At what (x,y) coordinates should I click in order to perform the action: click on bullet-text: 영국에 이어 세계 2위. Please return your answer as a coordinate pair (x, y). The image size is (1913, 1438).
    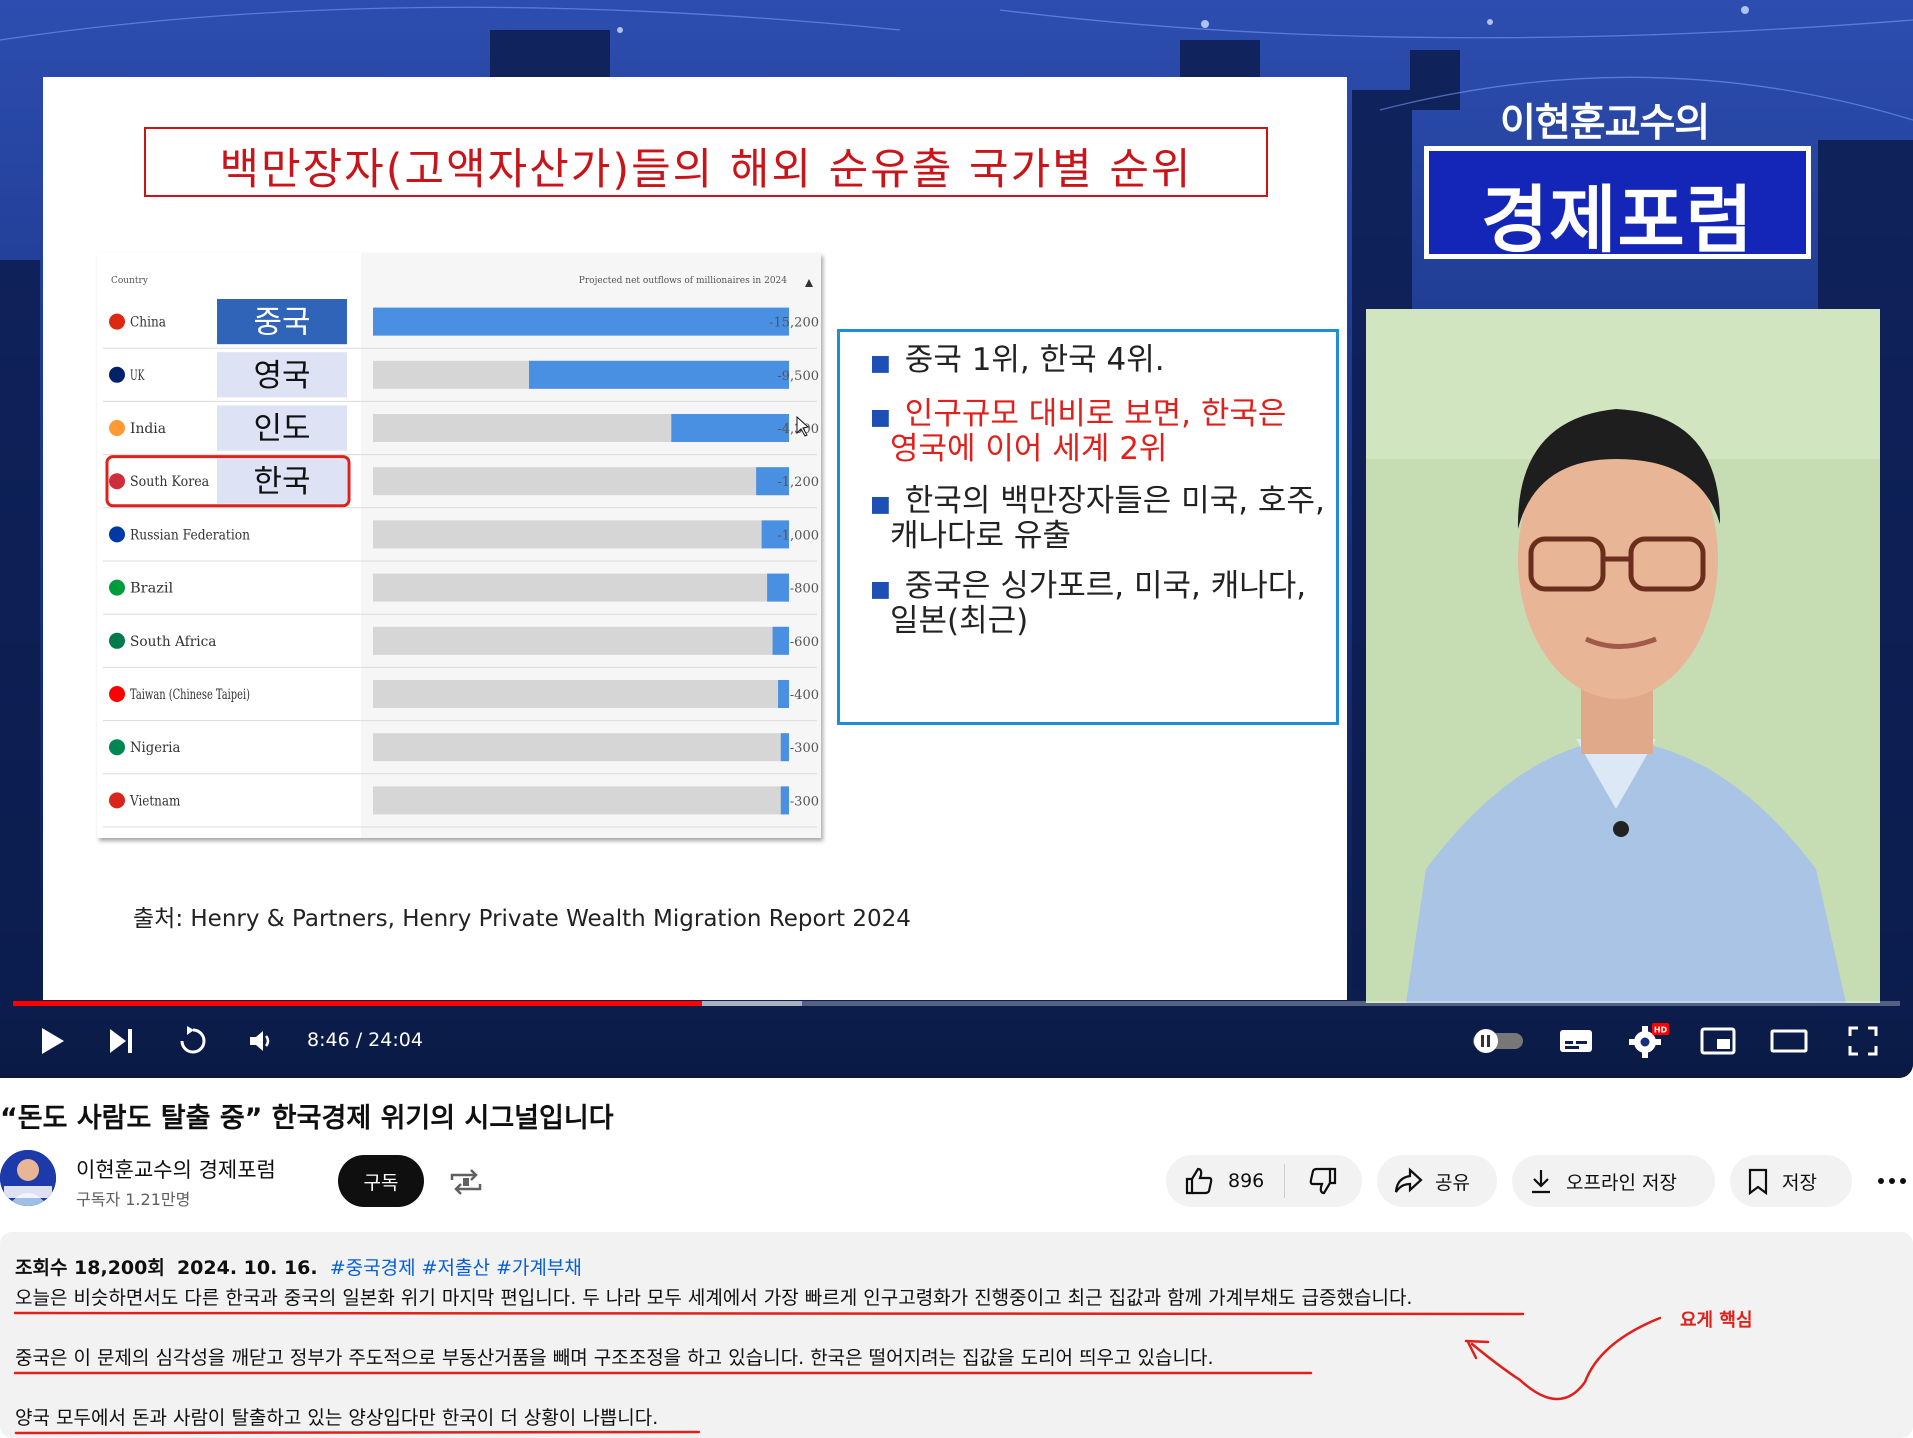
    Looking at the image, I should click on (1029, 449).